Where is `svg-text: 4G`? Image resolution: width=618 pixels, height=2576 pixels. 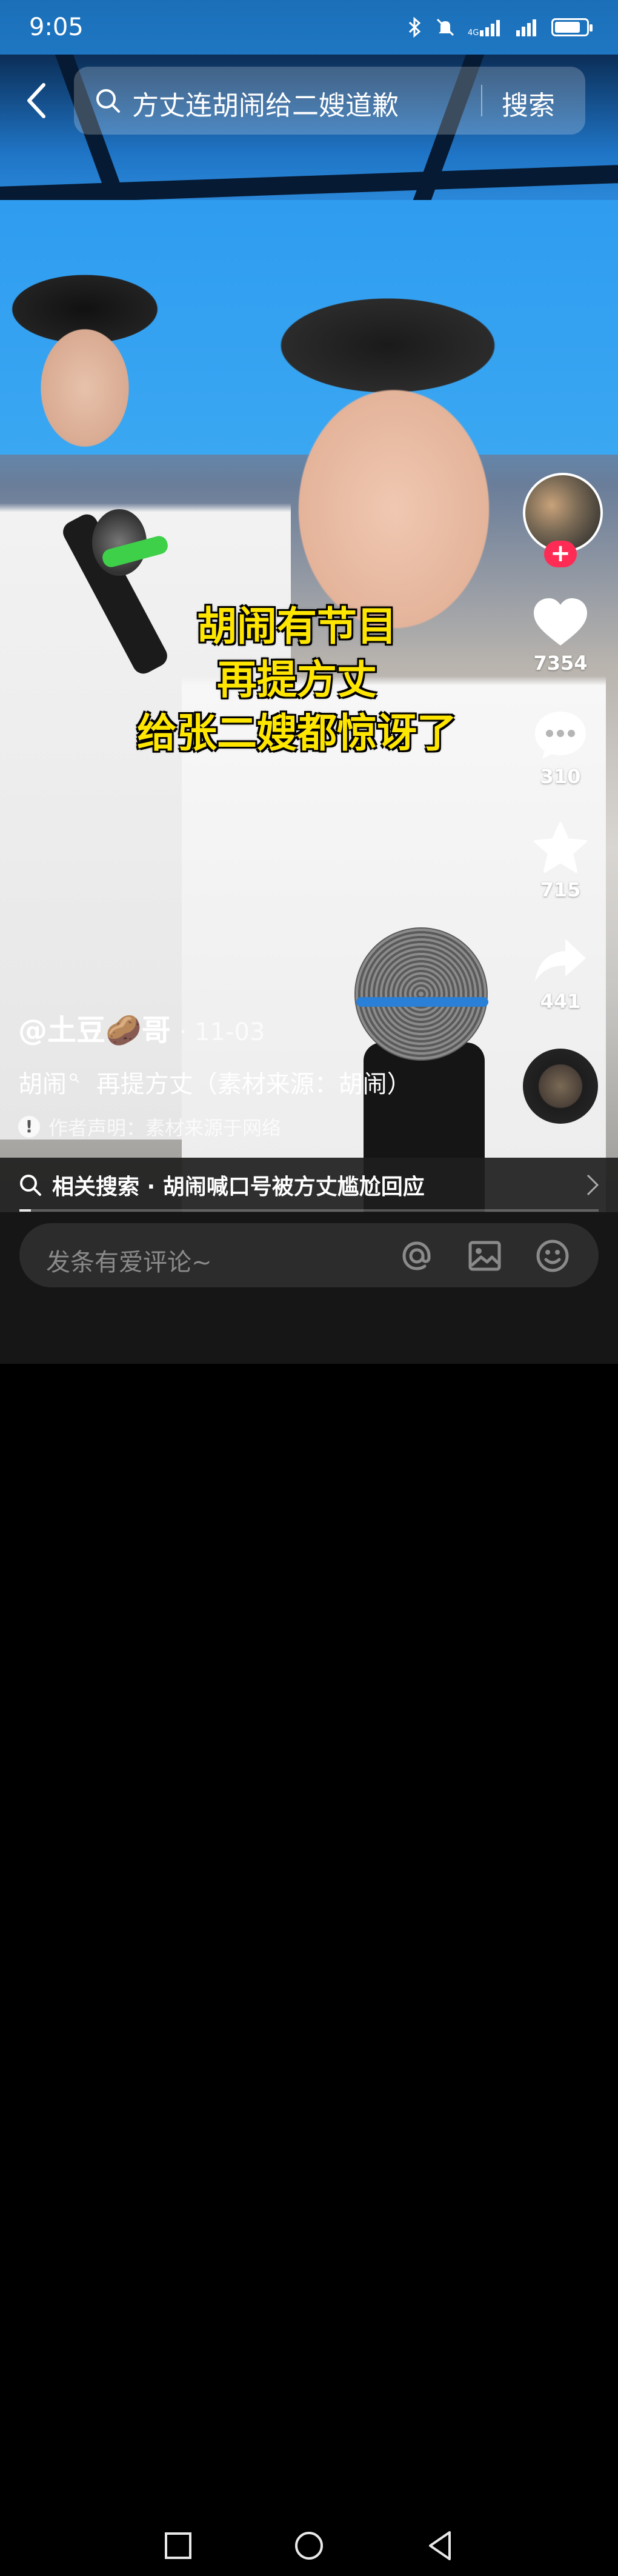 svg-text: 4G is located at coordinates (473, 32).